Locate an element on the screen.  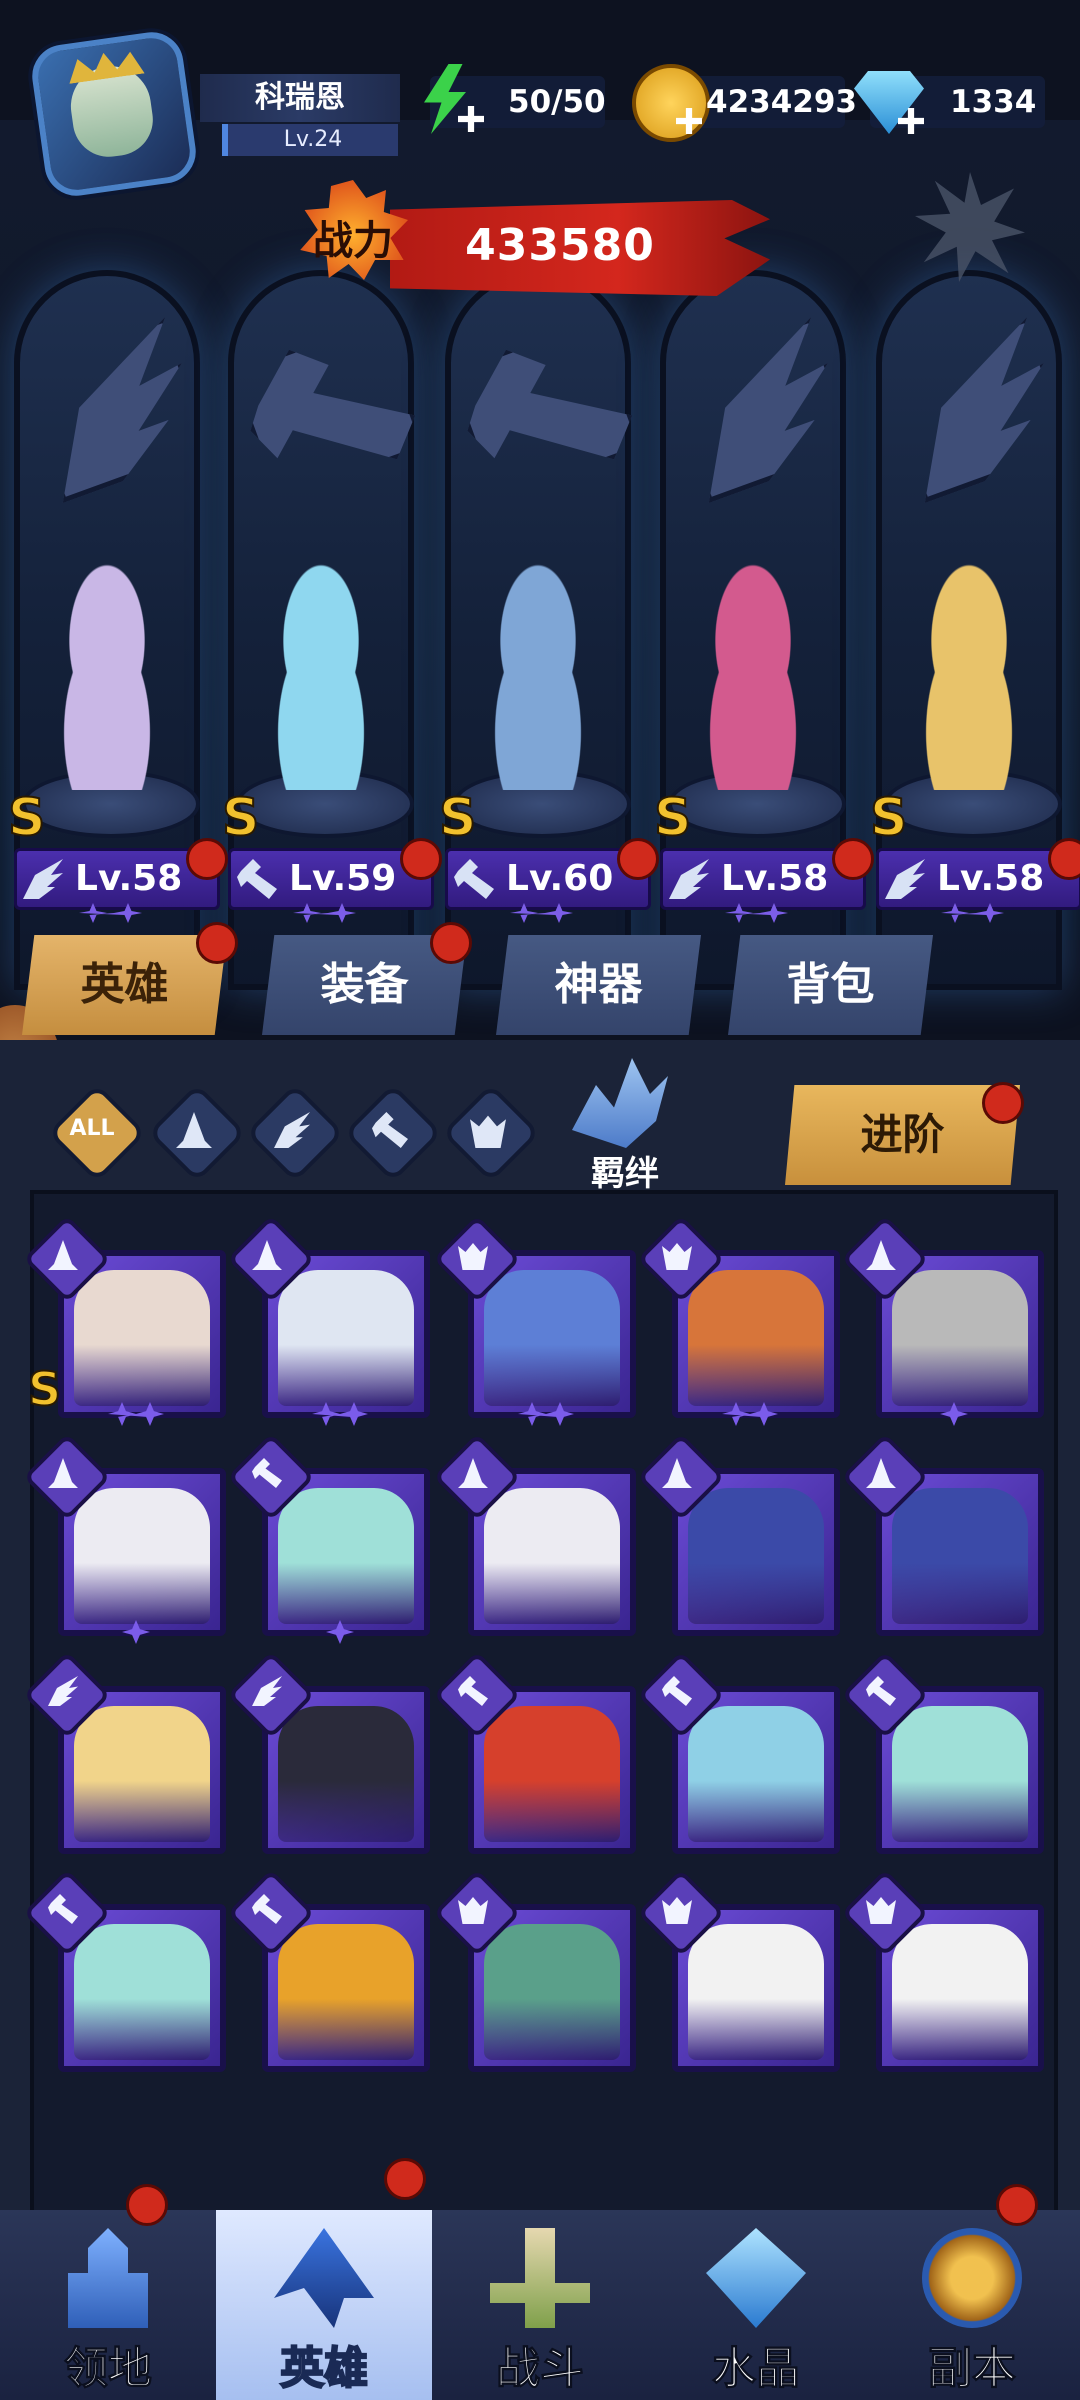
nav-territory: 领地 is located at coordinates (108, 2305).